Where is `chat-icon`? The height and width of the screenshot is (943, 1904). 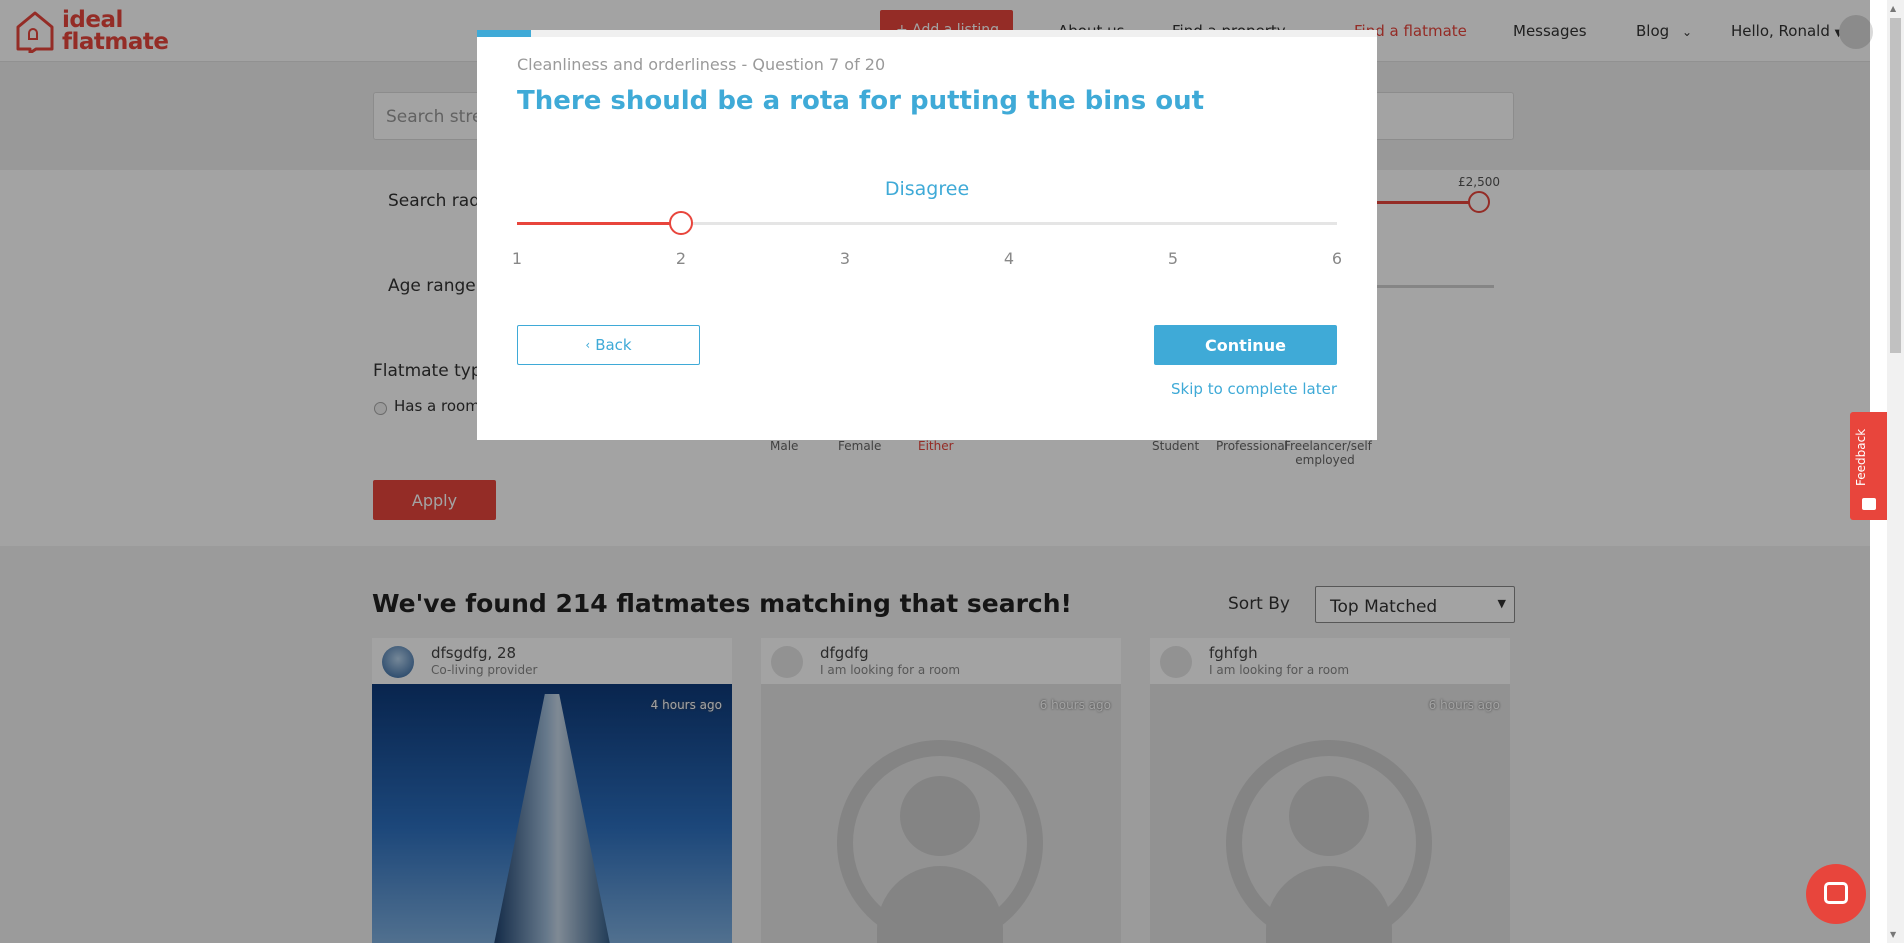
chat-icon is located at coordinates (1836, 893).